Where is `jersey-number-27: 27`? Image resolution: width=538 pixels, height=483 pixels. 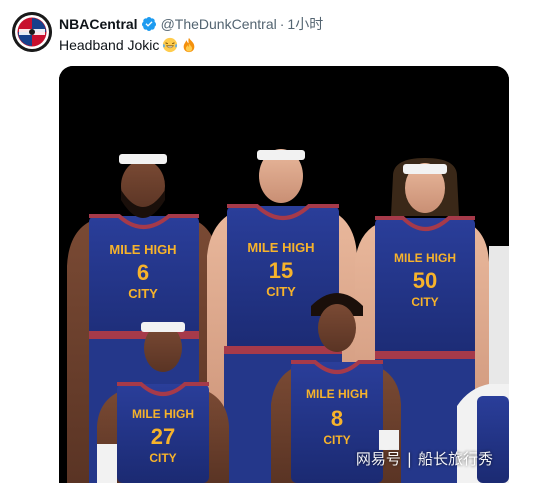 jersey-number-27: 27 is located at coordinates (163, 436).